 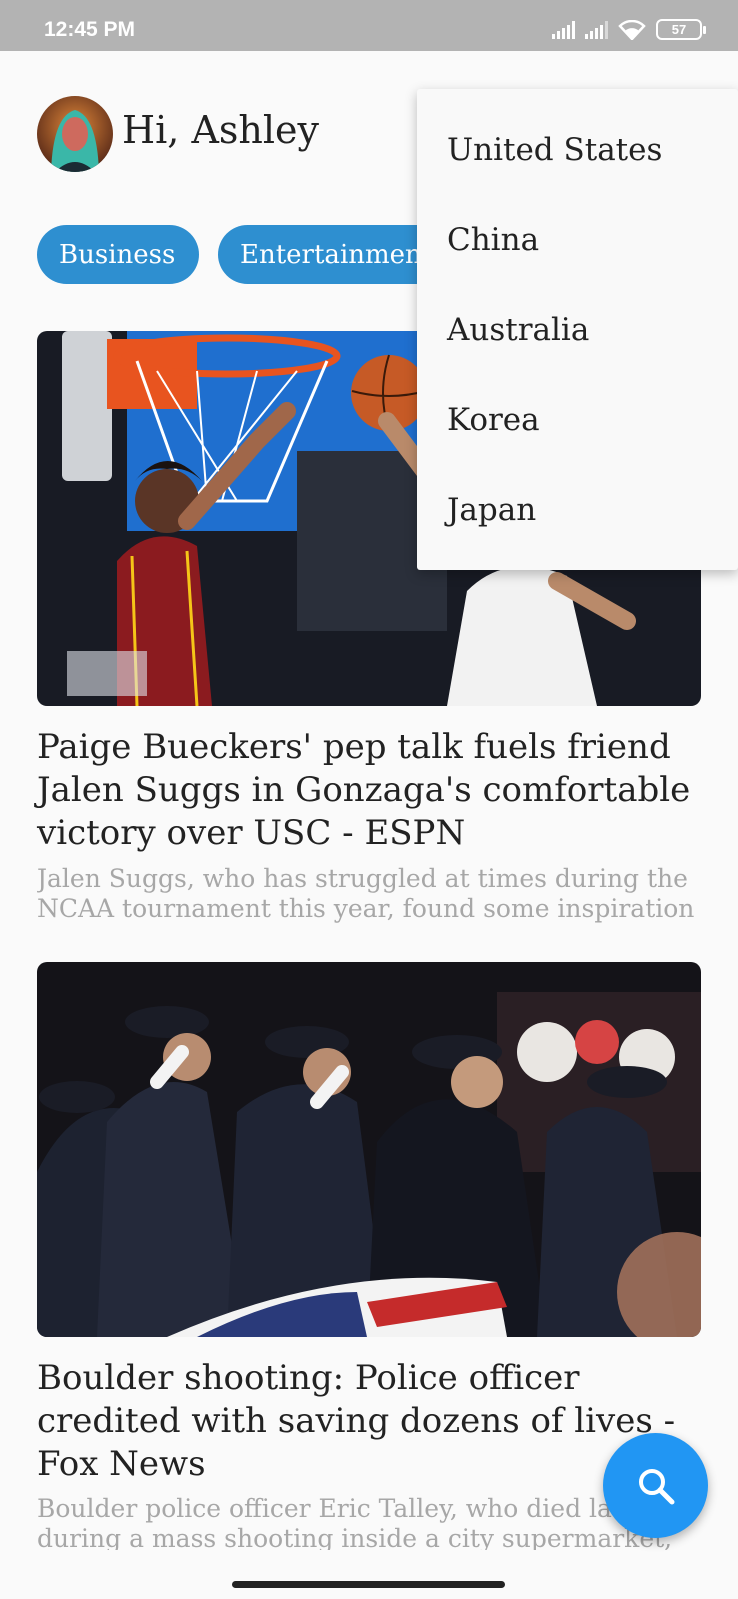 What do you see at coordinates (632, 29) in the screenshot?
I see `wifi-icon` at bounding box center [632, 29].